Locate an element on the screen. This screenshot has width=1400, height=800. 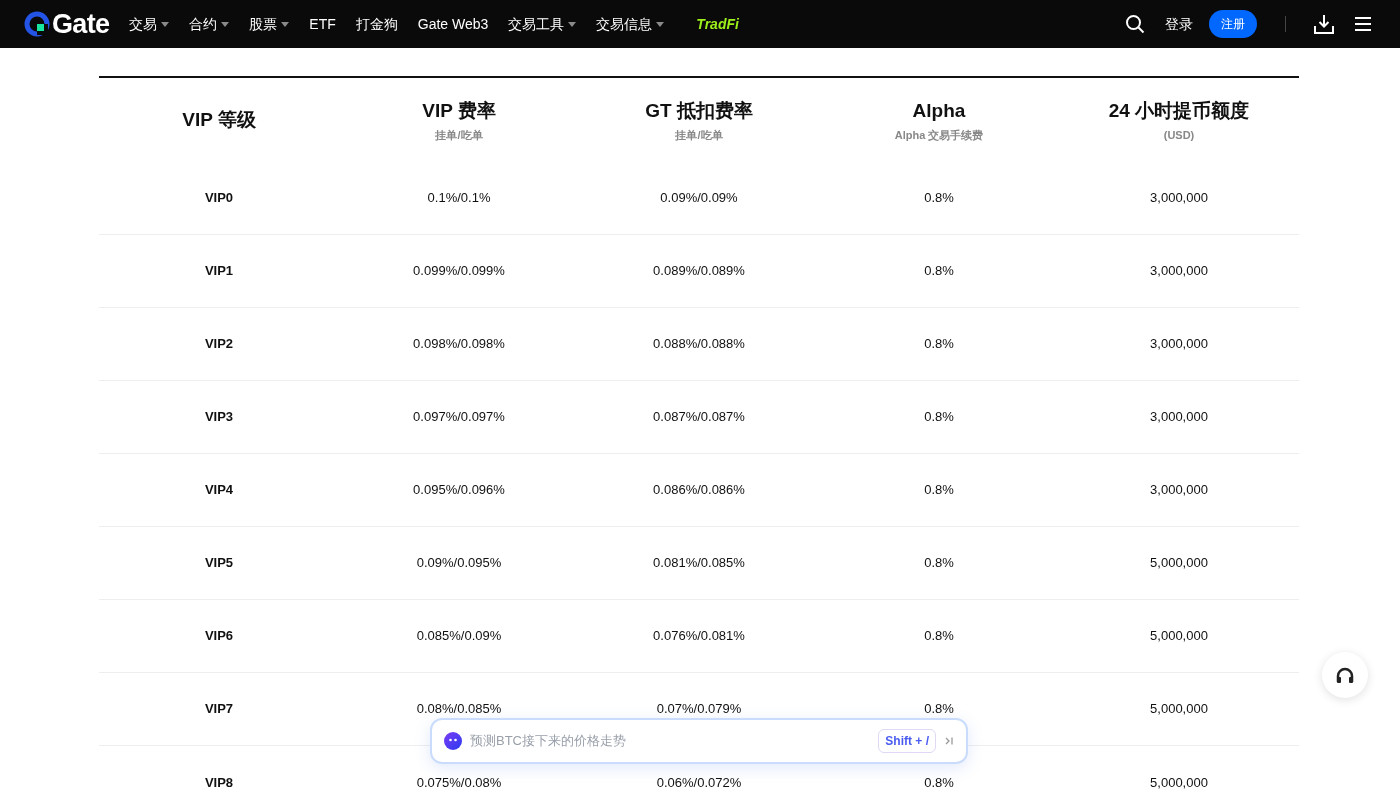
ai-assistant-bar: 预测BTC接下来的价格走势 Shift + / is located at coordinates (699, 741).